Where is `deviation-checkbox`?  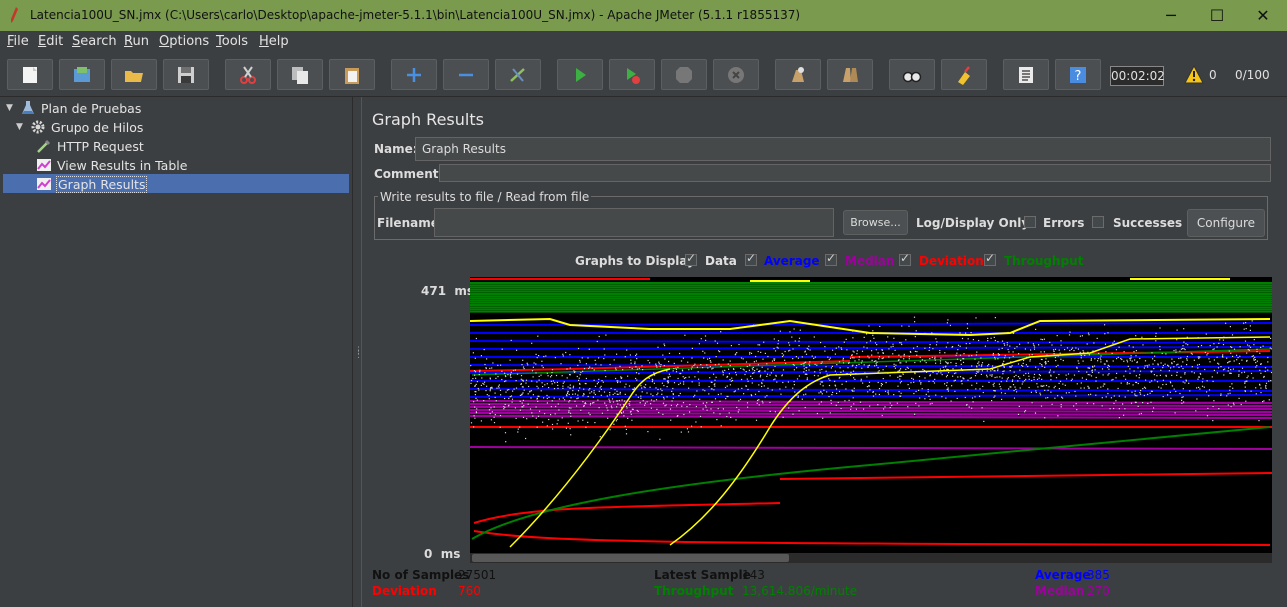
deviation-checkbox is located at coordinates (905, 258).